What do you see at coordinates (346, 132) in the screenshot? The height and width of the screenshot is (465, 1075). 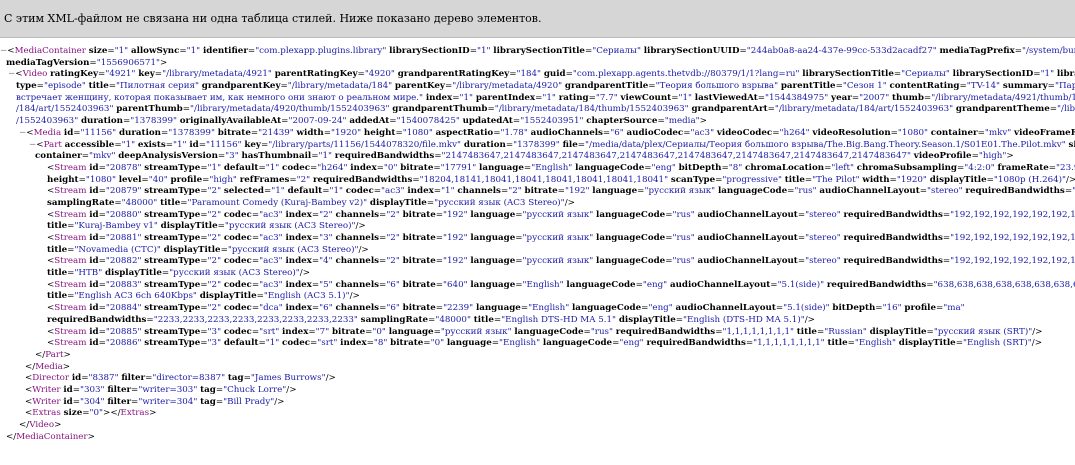 I see `attribute-value: "1920"` at bounding box center [346, 132].